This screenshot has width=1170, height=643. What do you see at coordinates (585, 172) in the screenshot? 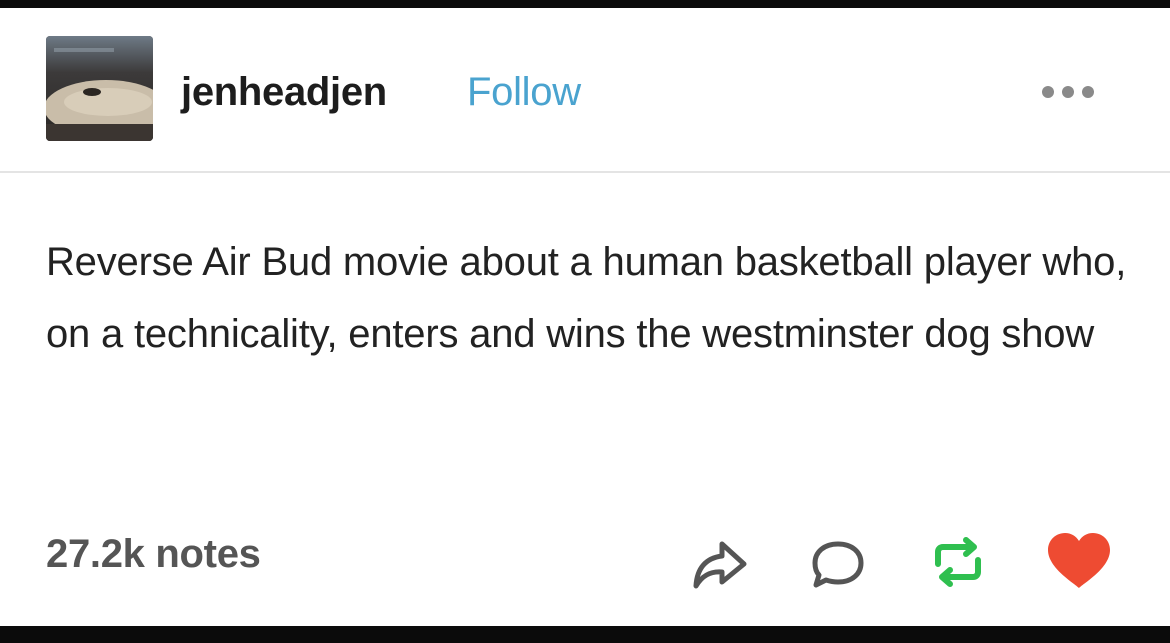
I see `header-divider` at bounding box center [585, 172].